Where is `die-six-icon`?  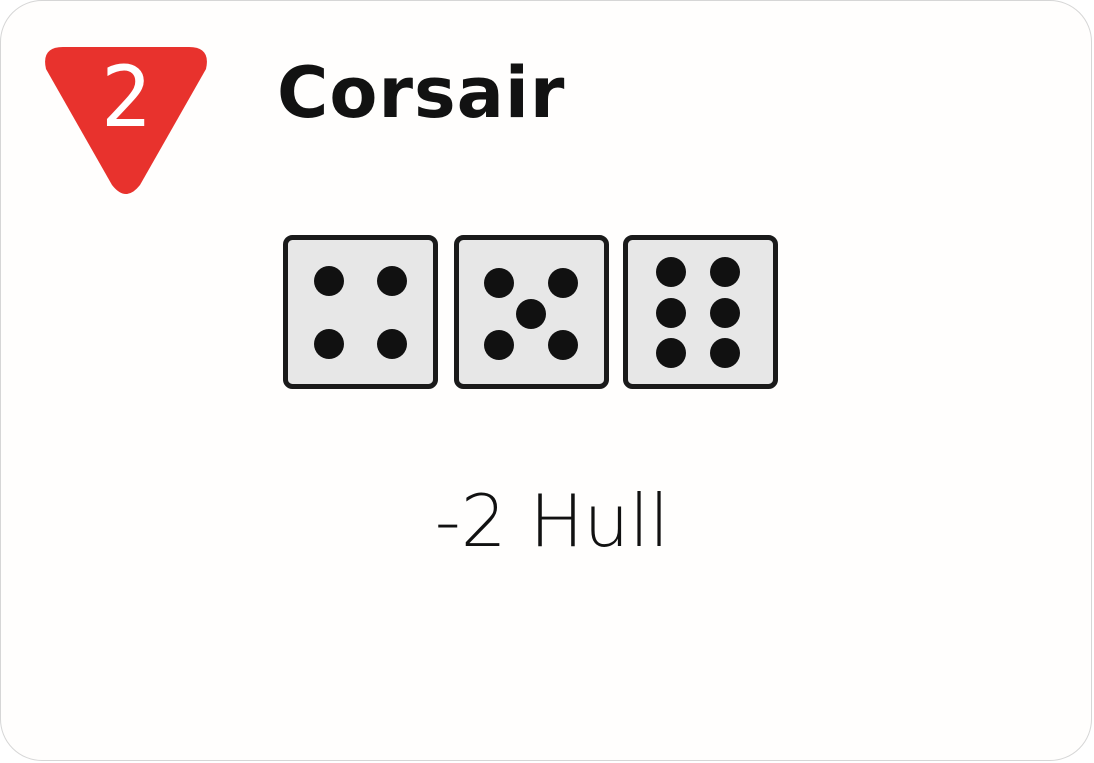 die-six-icon is located at coordinates (700, 312).